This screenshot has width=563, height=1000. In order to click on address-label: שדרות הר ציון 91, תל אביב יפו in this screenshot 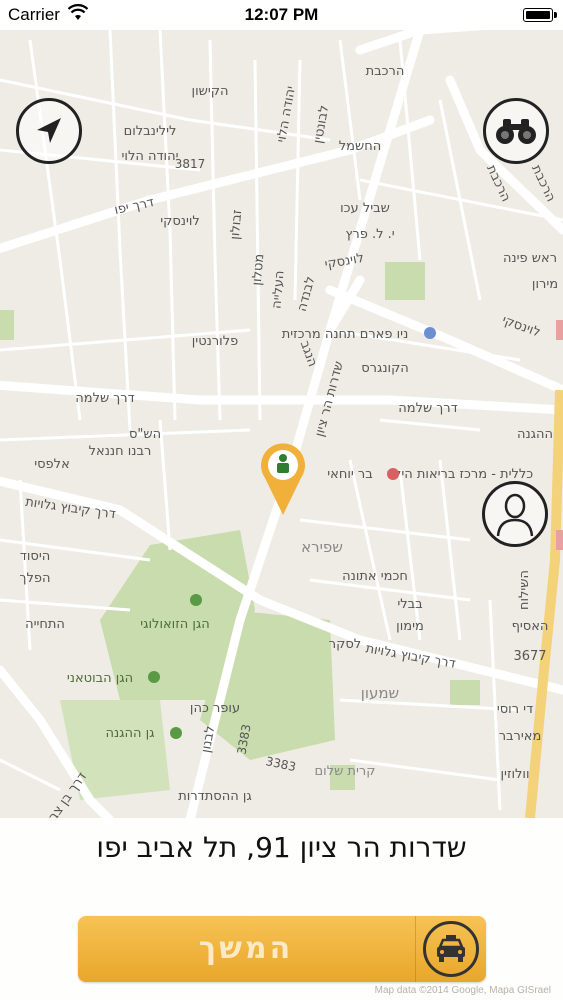, I will do `click(281, 847)`.